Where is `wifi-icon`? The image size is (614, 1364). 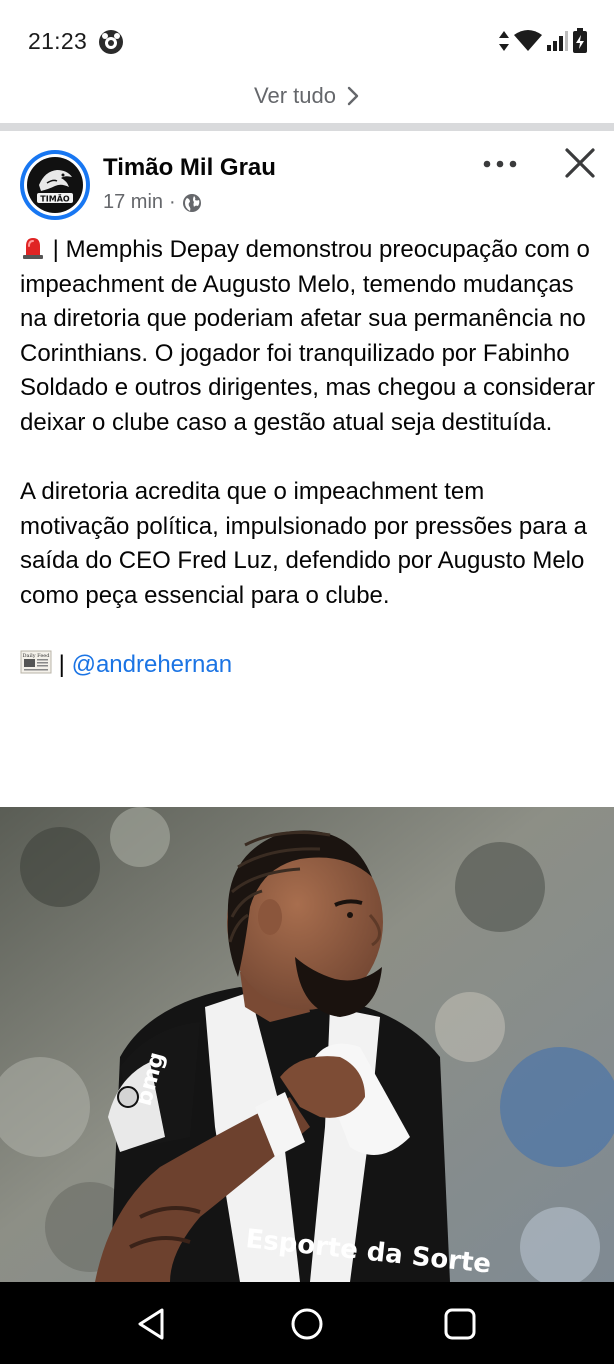 wifi-icon is located at coordinates (528, 40).